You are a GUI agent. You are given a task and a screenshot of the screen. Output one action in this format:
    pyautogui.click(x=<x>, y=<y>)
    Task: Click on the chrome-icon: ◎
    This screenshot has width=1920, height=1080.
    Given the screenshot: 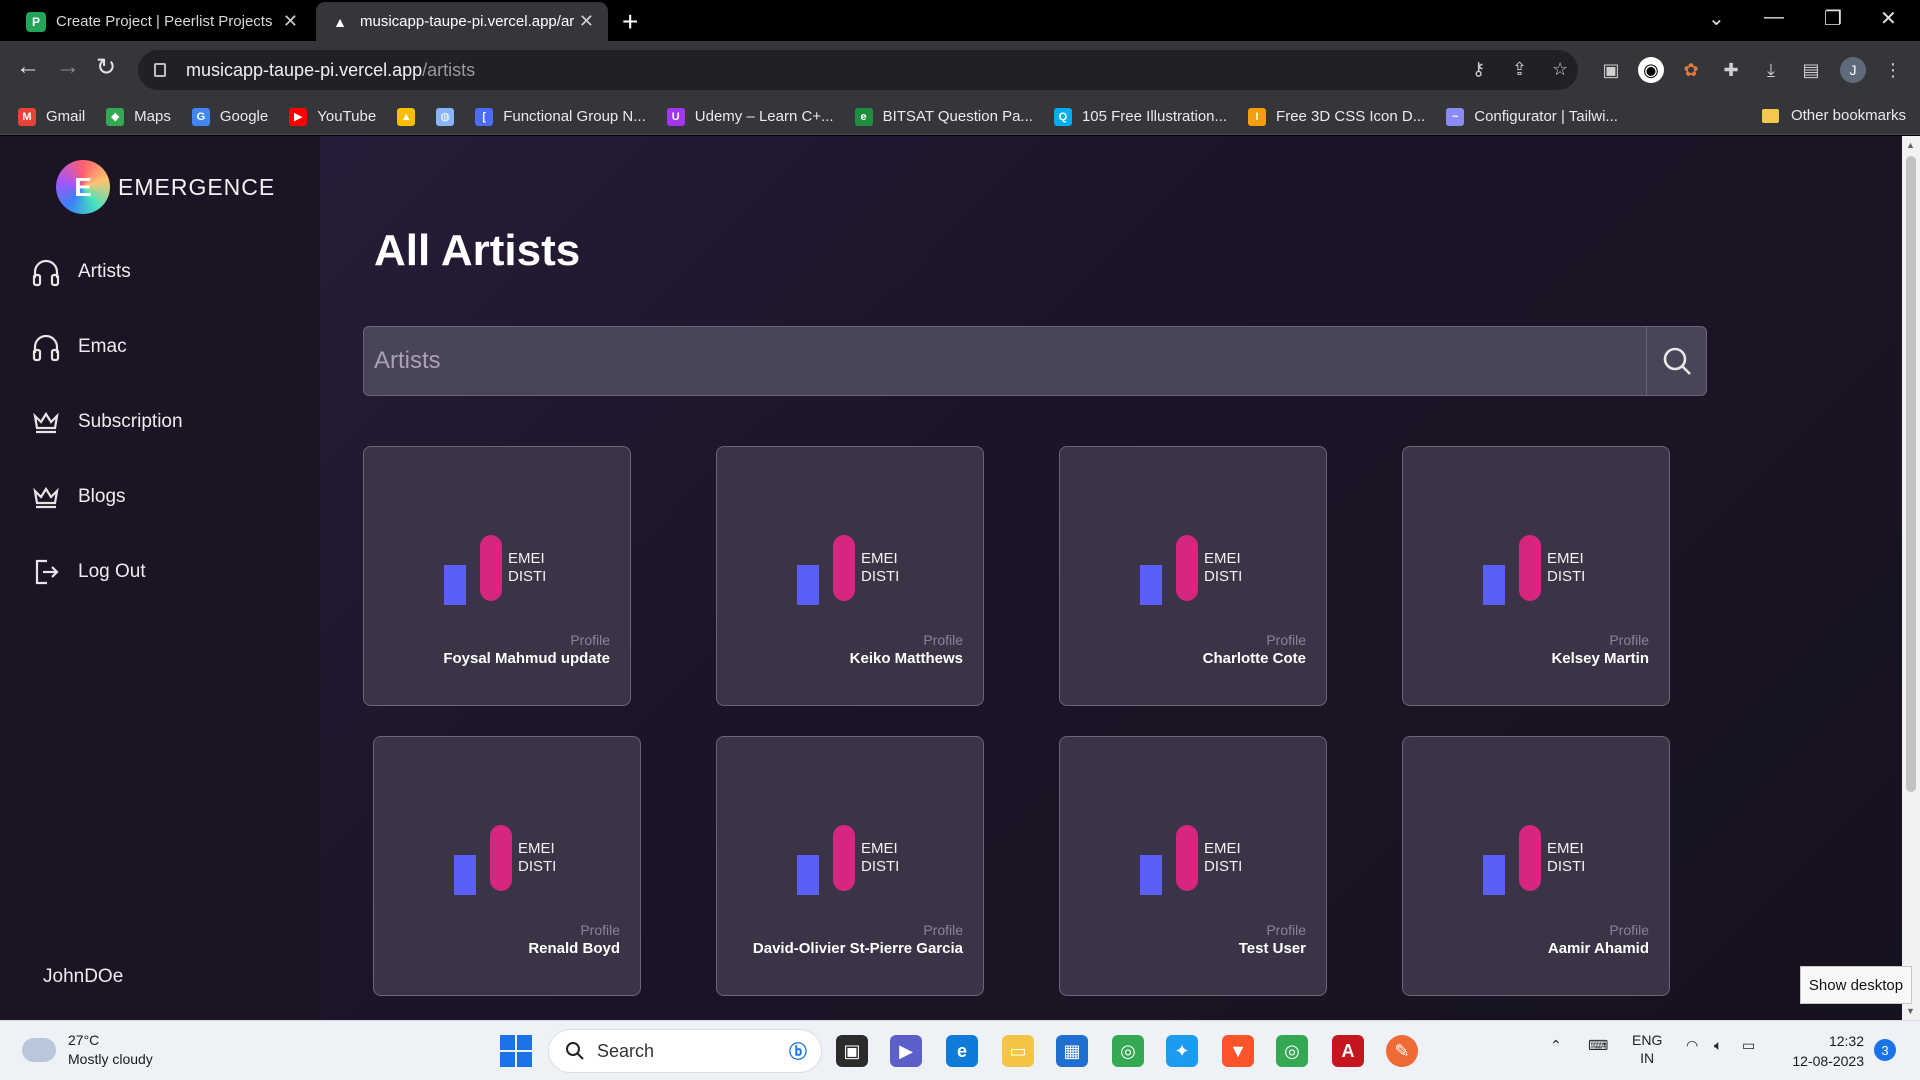 What is the action you would take?
    pyautogui.click(x=1128, y=1051)
    